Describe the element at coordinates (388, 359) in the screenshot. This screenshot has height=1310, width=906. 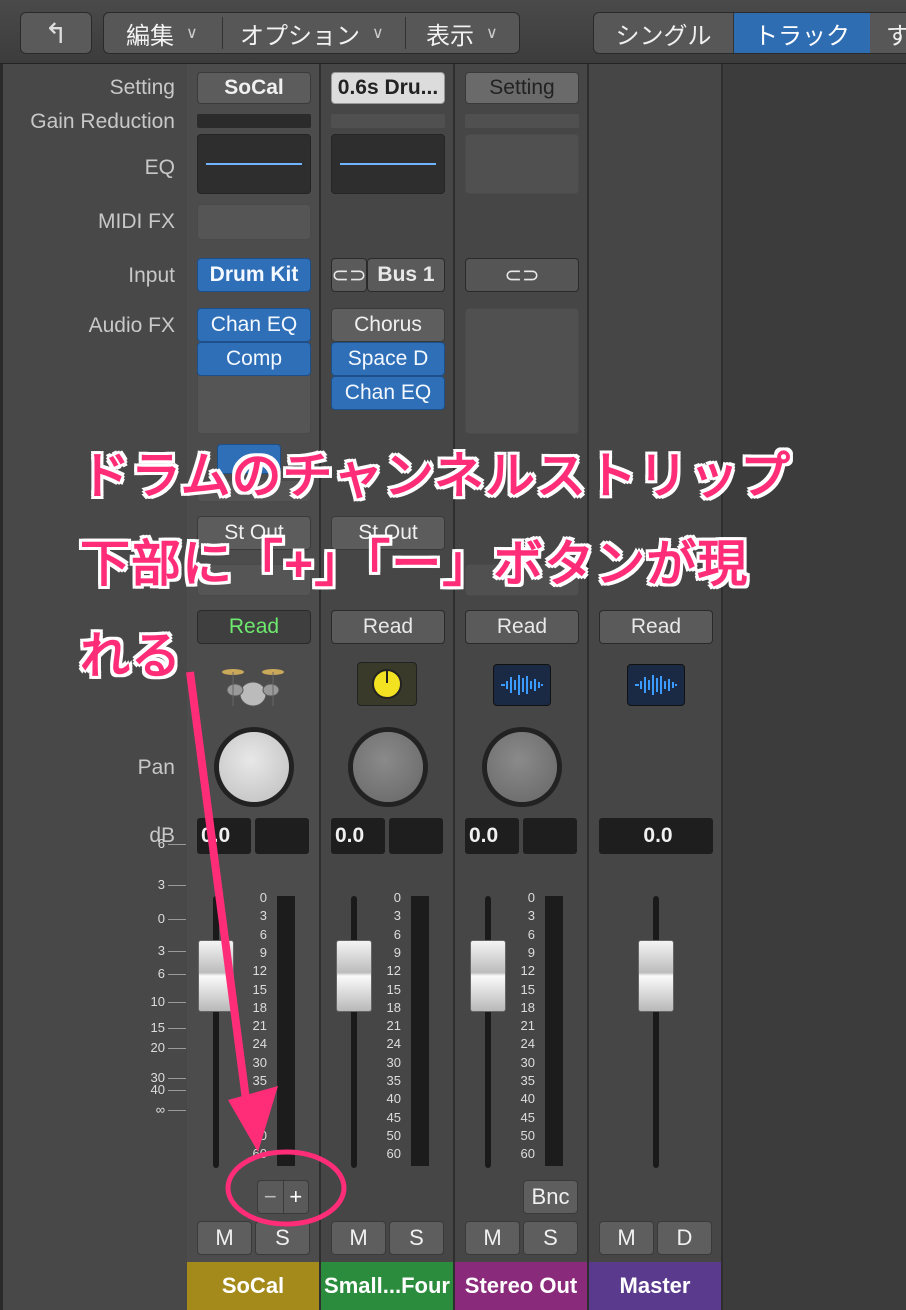
I see `audio-fx-slot-space-d: Space D` at that location.